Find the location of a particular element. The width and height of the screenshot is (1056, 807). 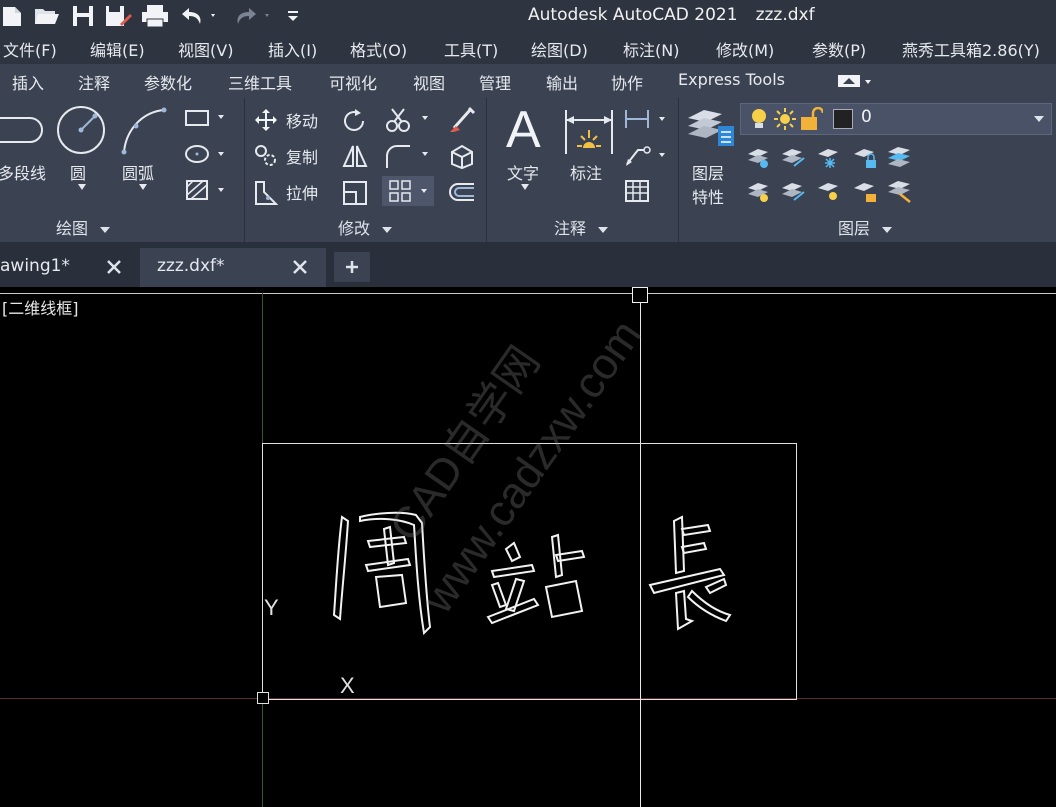

linear-dimension-icon is located at coordinates (647, 119).